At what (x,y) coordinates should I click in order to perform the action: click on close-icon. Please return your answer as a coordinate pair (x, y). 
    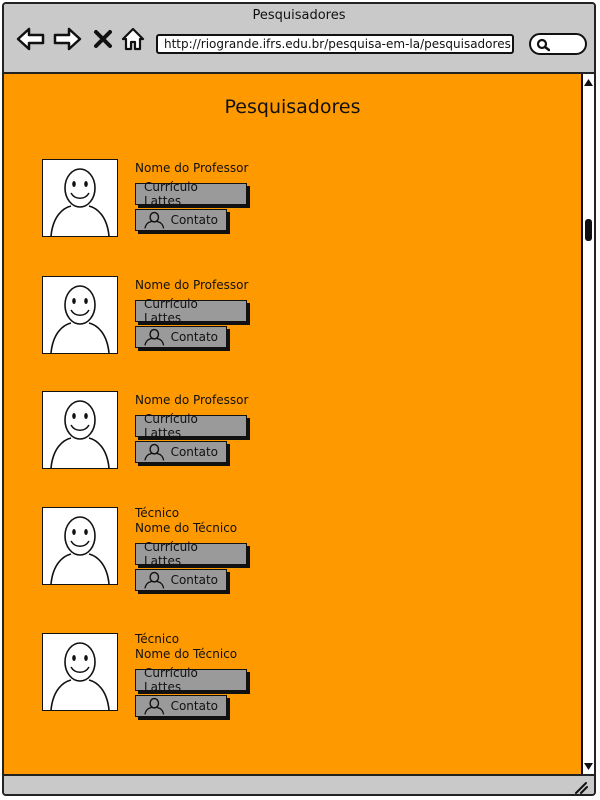
    Looking at the image, I should click on (103, 39).